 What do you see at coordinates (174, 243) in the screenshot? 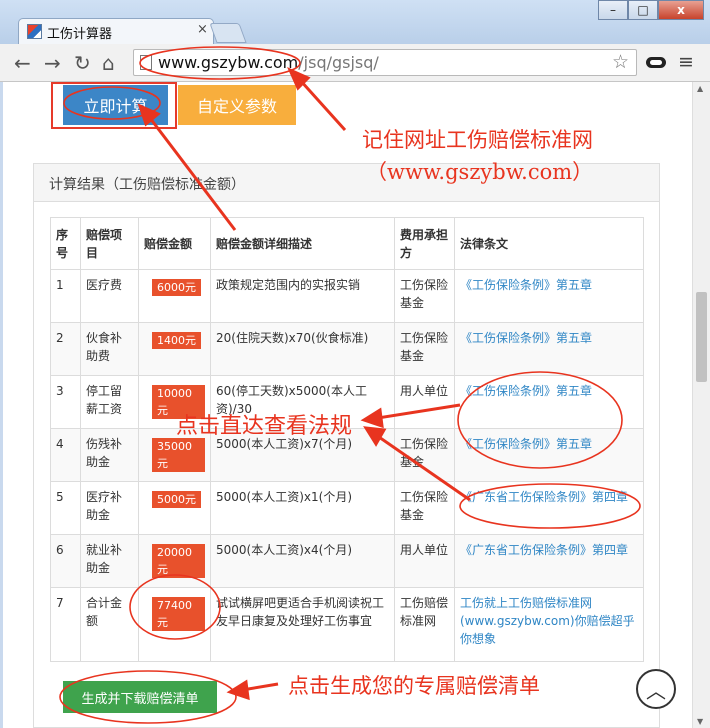
I see `header-amount: 赔偿金额` at bounding box center [174, 243].